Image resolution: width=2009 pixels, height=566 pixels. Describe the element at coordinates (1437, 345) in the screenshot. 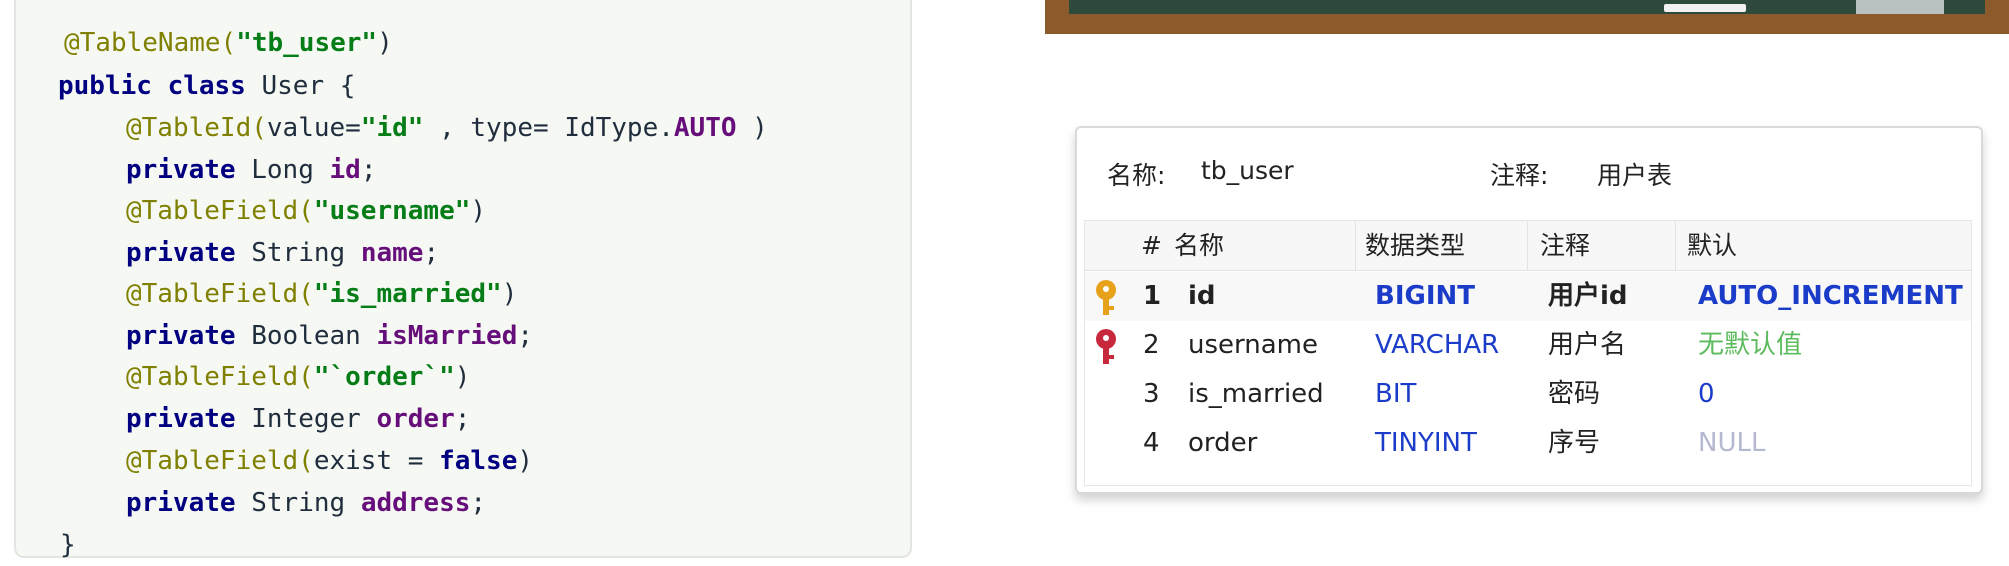

I see `cell-type: VARCHAR` at that location.